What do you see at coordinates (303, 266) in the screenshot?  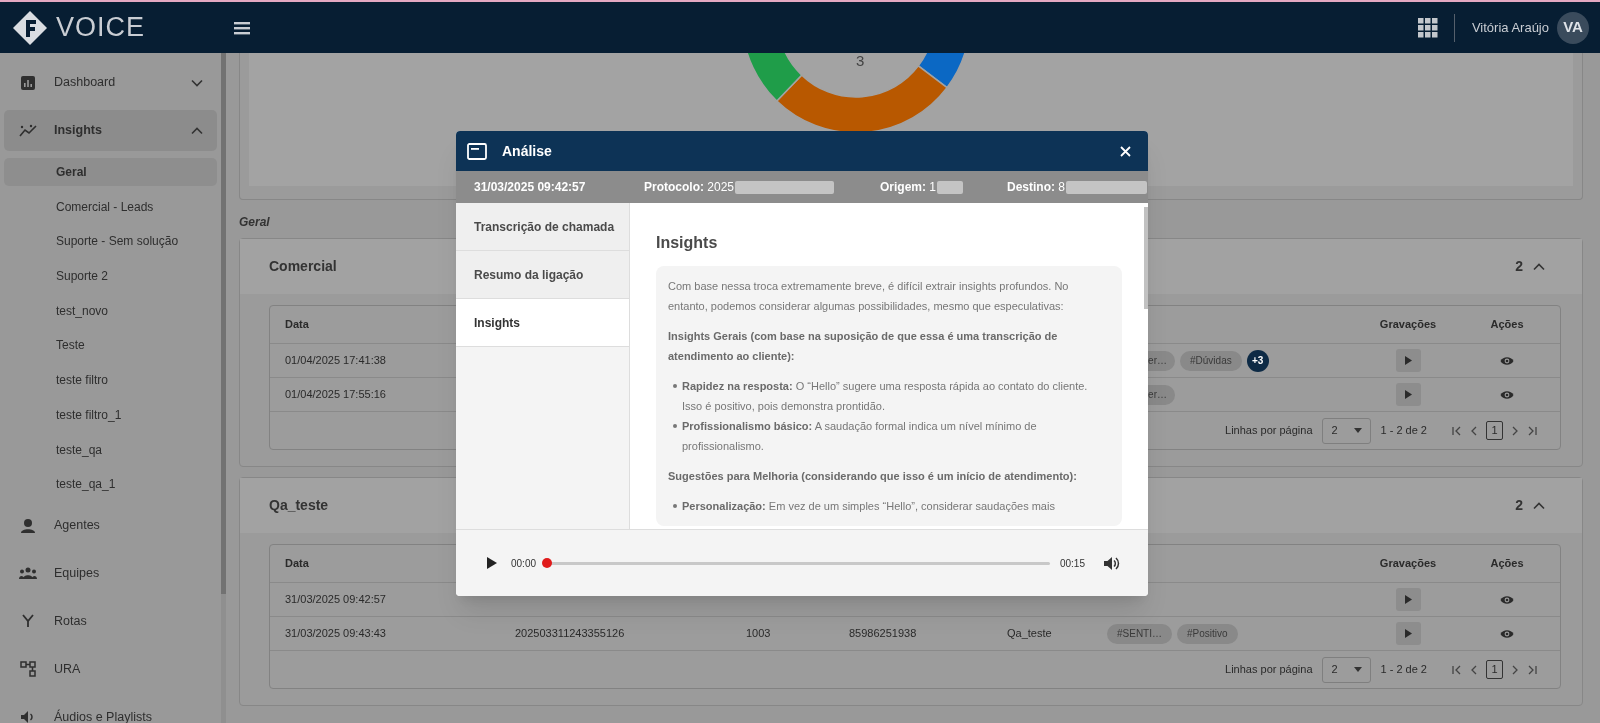 I see `section-title: Comercial` at bounding box center [303, 266].